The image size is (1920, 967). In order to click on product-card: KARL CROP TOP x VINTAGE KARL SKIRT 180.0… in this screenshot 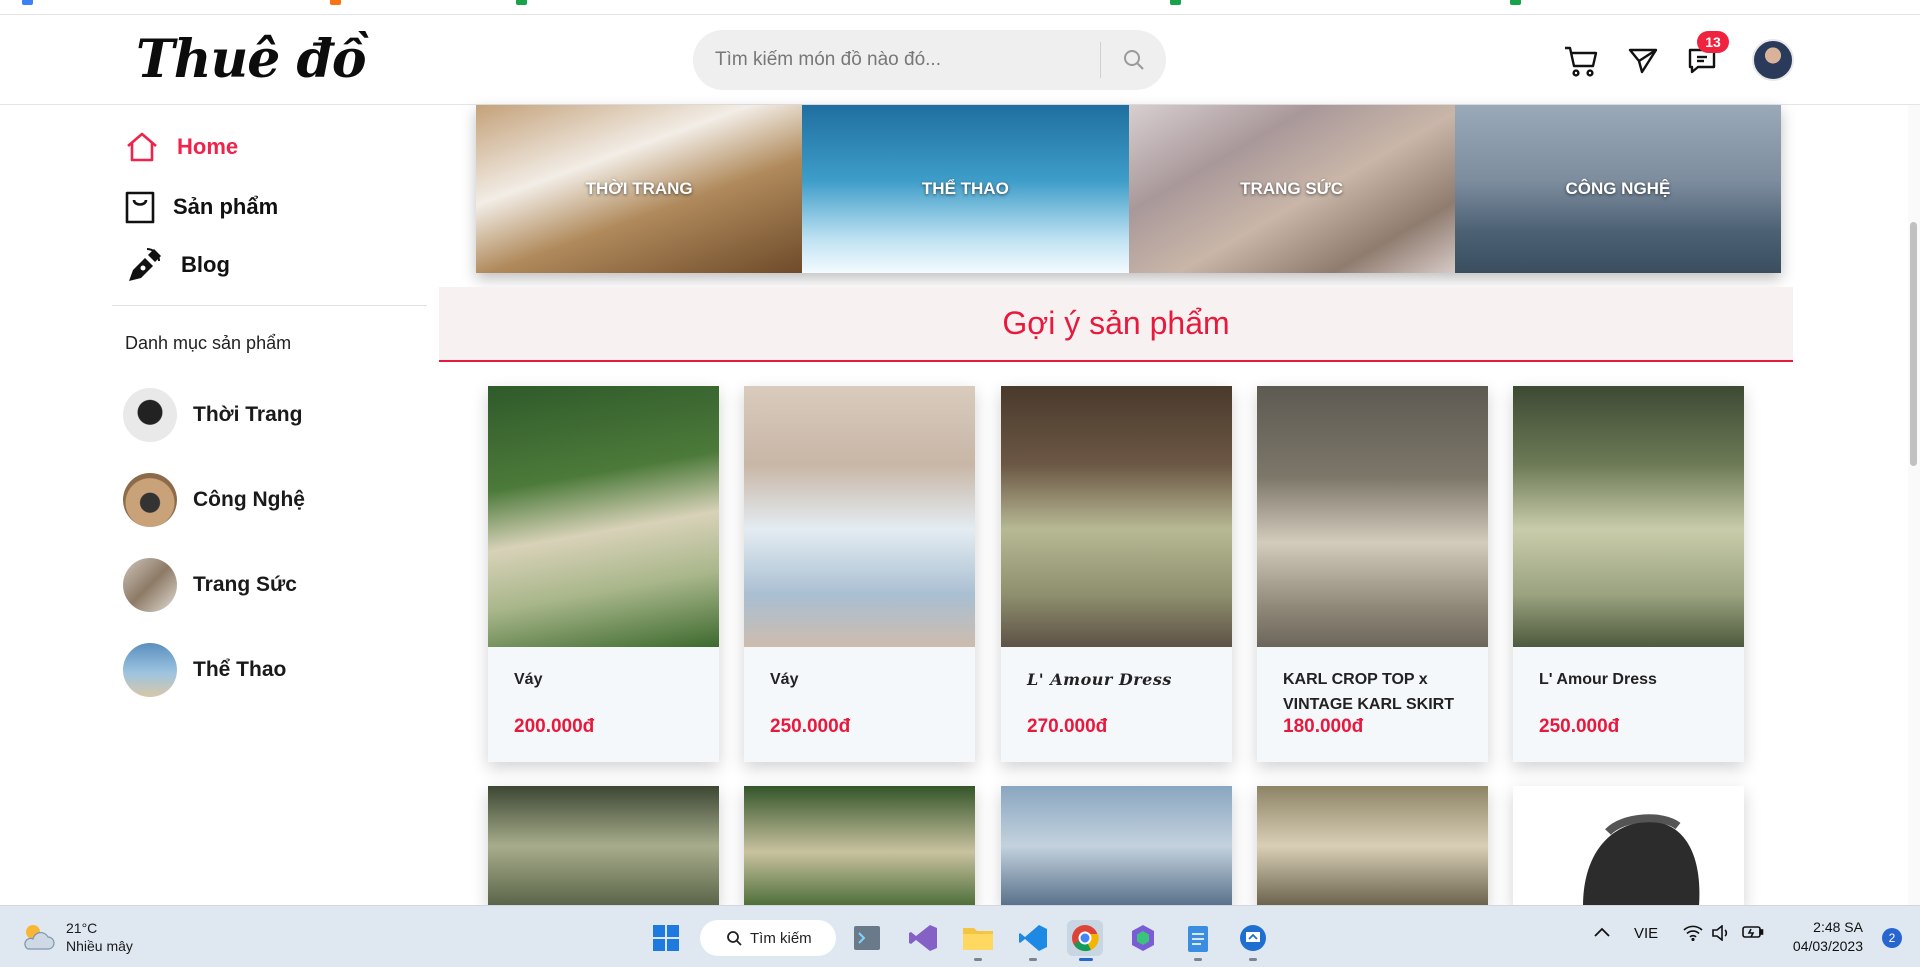, I will do `click(1372, 574)`.